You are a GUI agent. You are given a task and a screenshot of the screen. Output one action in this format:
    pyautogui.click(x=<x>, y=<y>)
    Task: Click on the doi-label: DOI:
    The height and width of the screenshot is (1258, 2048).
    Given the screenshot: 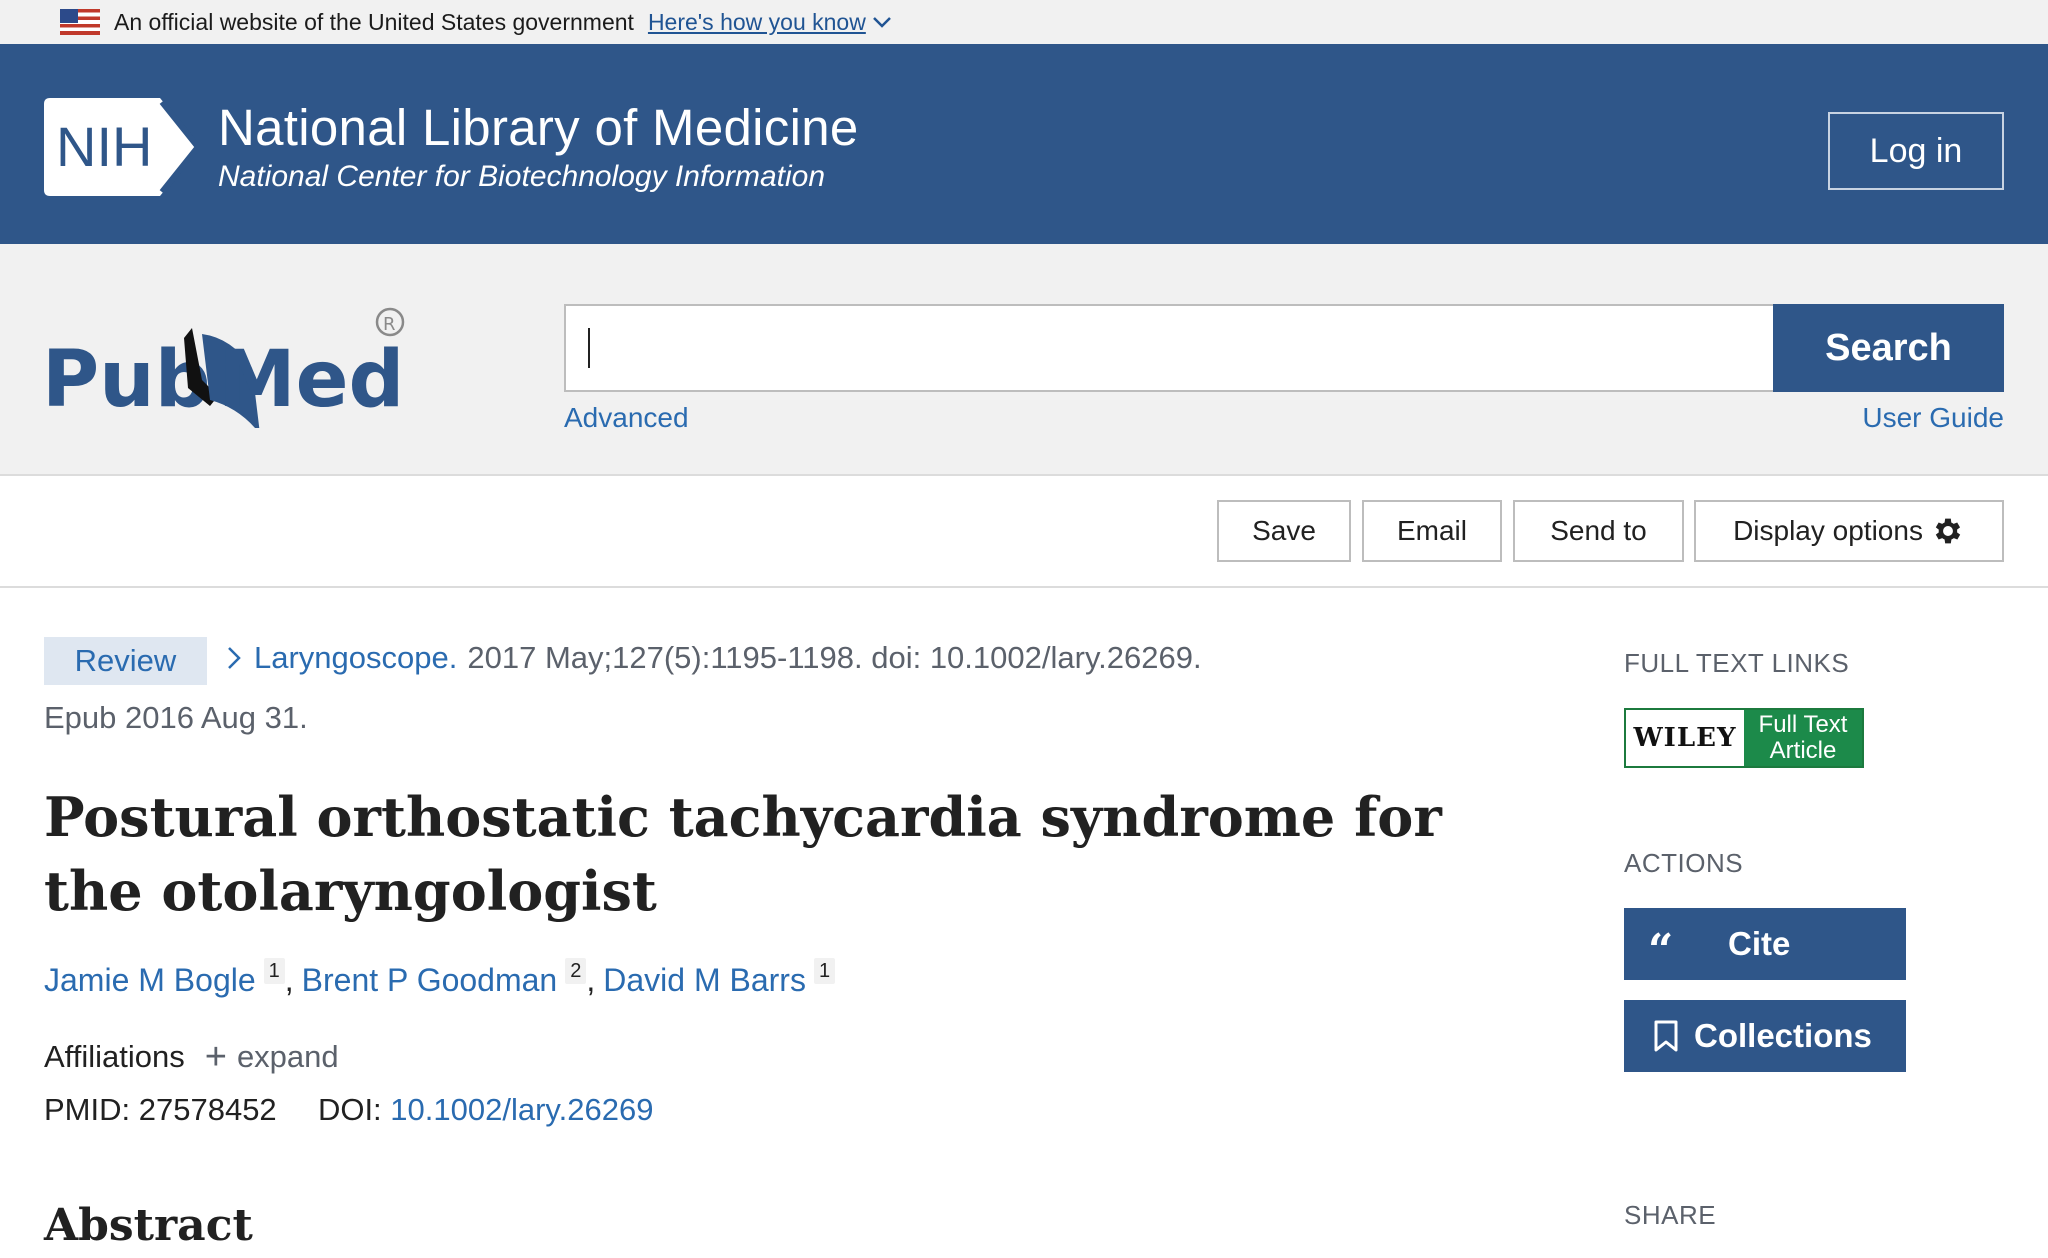 What is the action you would take?
    pyautogui.click(x=349, y=1109)
    